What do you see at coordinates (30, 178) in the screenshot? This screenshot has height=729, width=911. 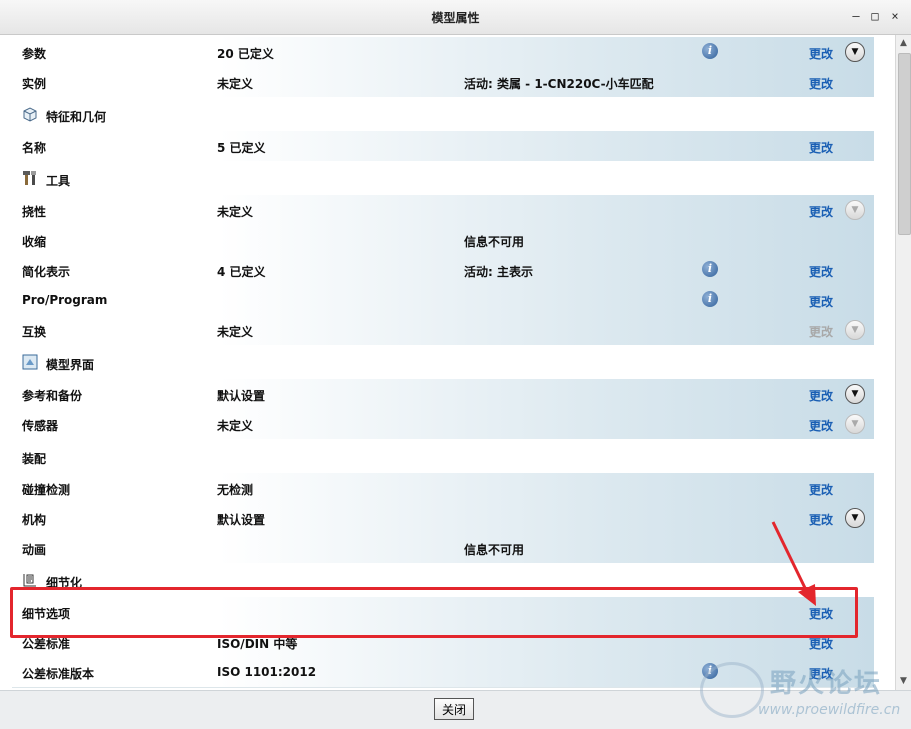 I see `tools-icon` at bounding box center [30, 178].